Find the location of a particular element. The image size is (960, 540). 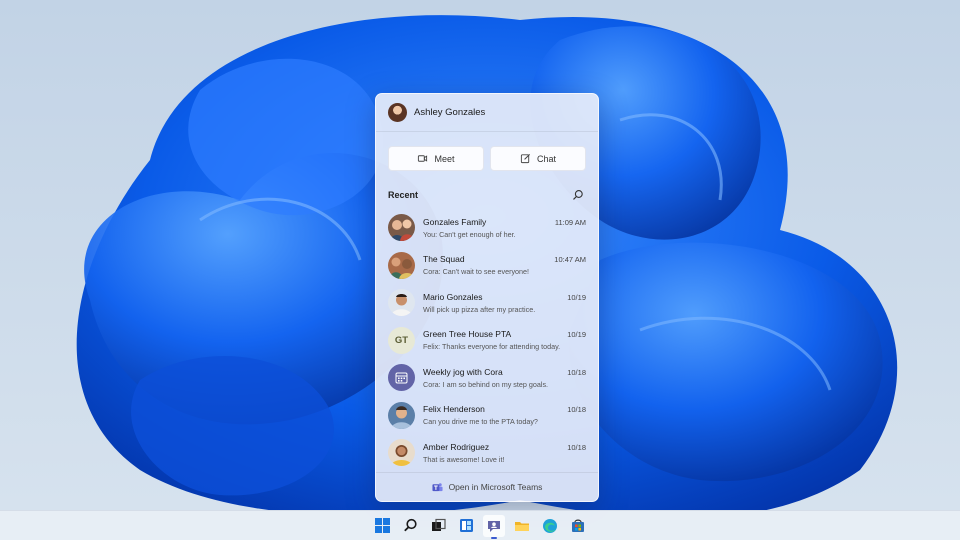

conversation-name: Mario Gonzales is located at coordinates (453, 296).